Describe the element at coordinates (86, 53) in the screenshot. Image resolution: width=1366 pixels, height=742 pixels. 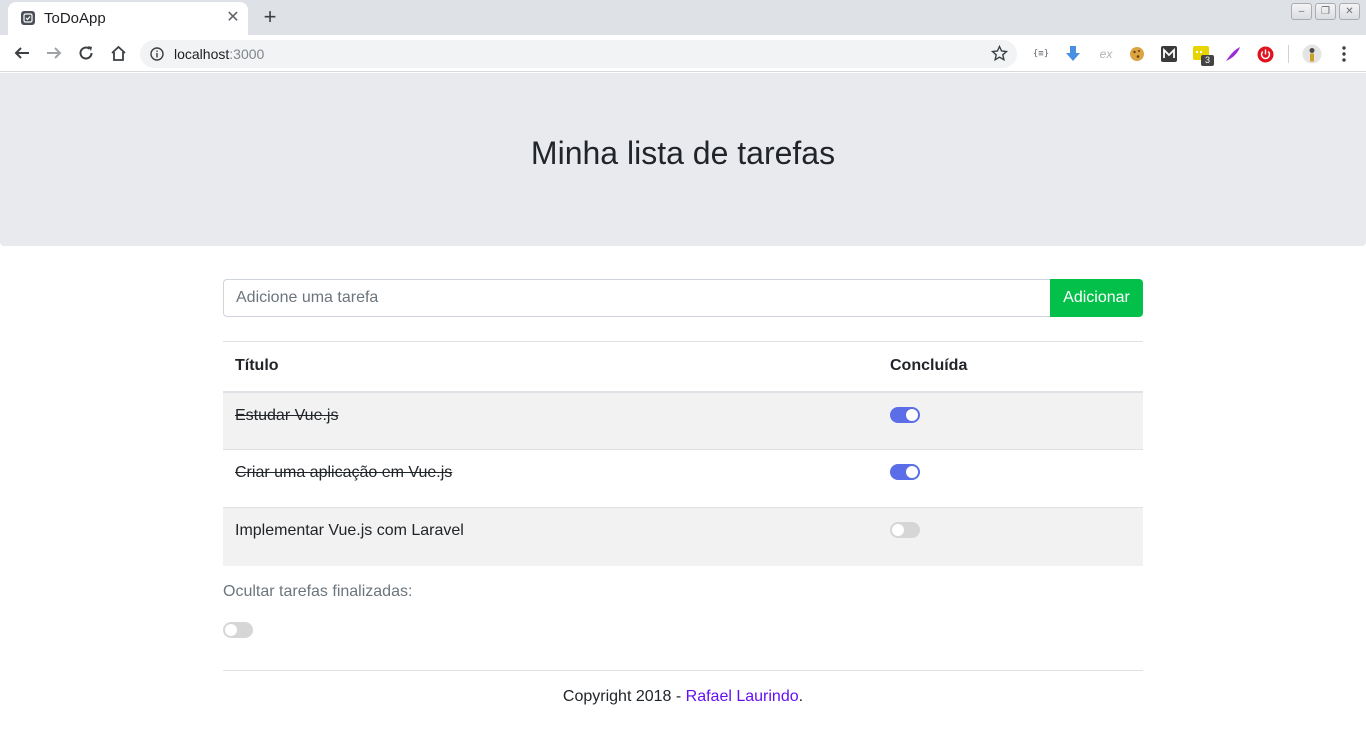
I see `reload-icon` at that location.